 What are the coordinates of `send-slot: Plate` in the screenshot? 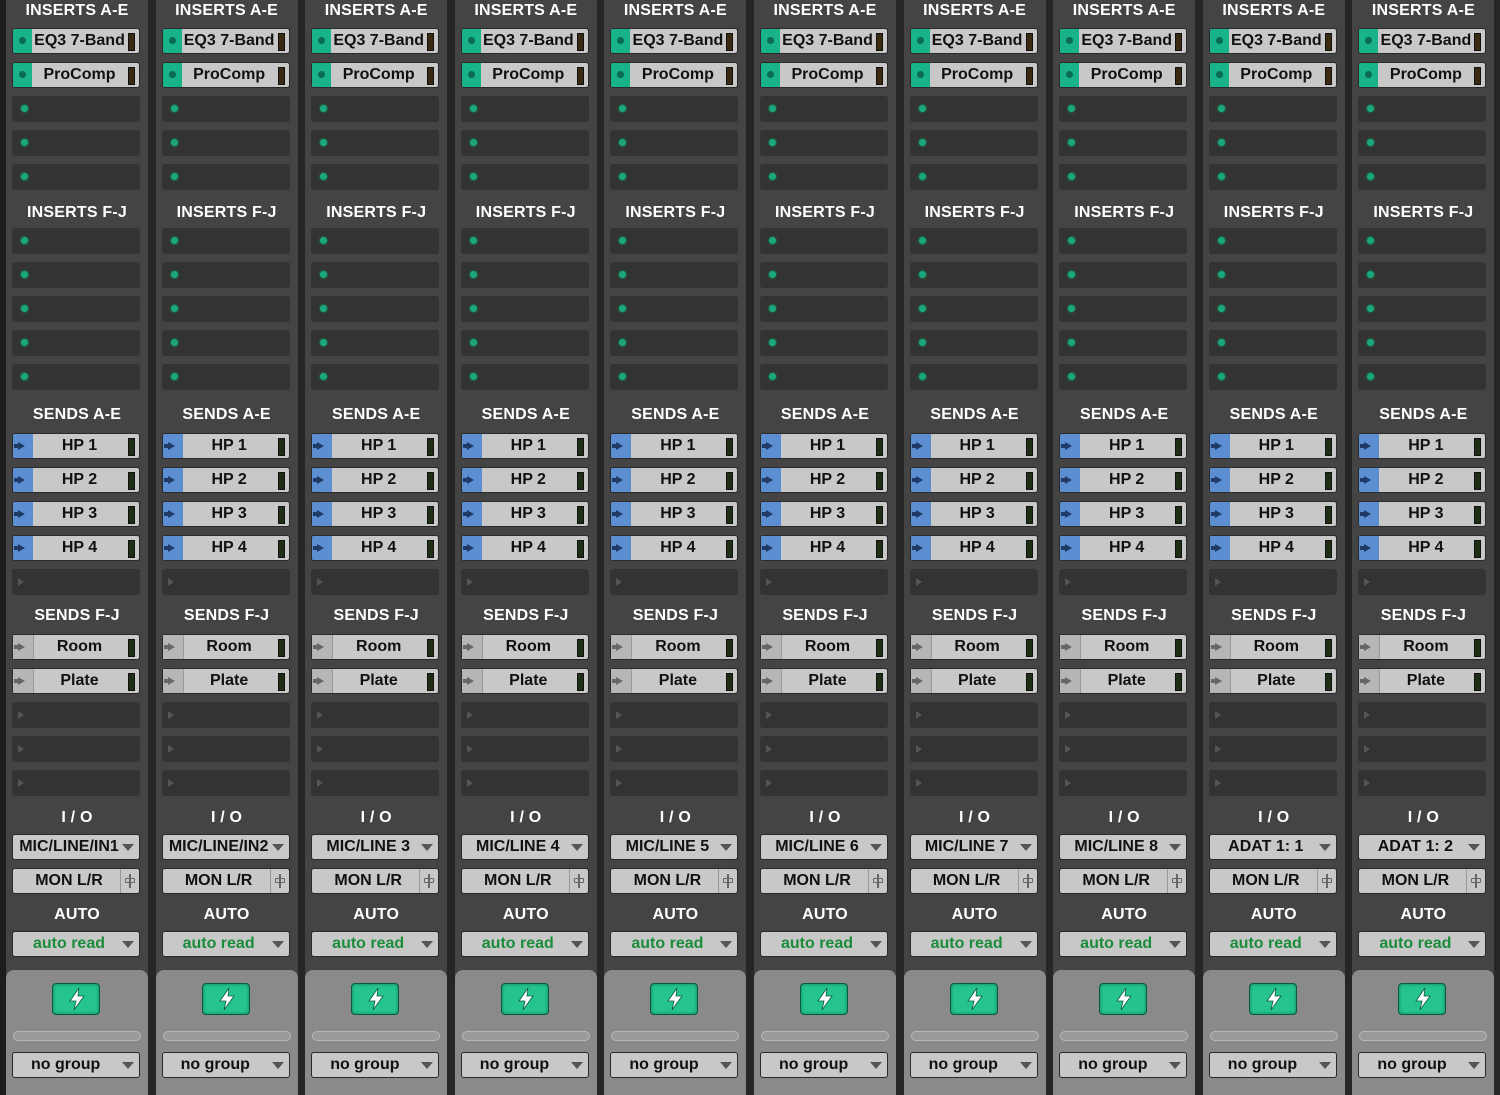 It's located at (674, 681).